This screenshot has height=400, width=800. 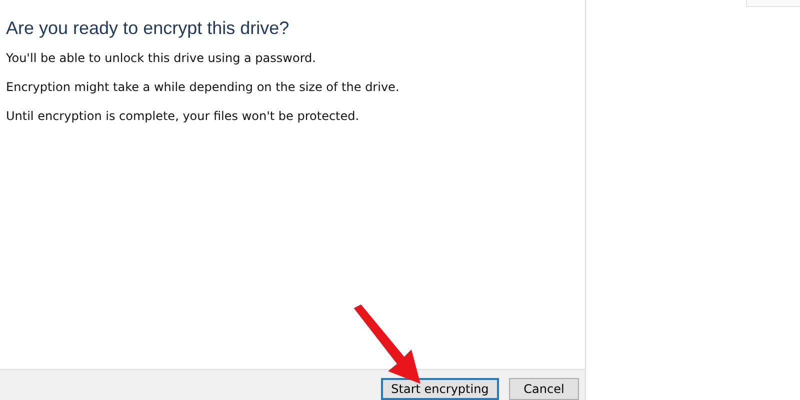 I want to click on window-edge, so click(x=773, y=3).